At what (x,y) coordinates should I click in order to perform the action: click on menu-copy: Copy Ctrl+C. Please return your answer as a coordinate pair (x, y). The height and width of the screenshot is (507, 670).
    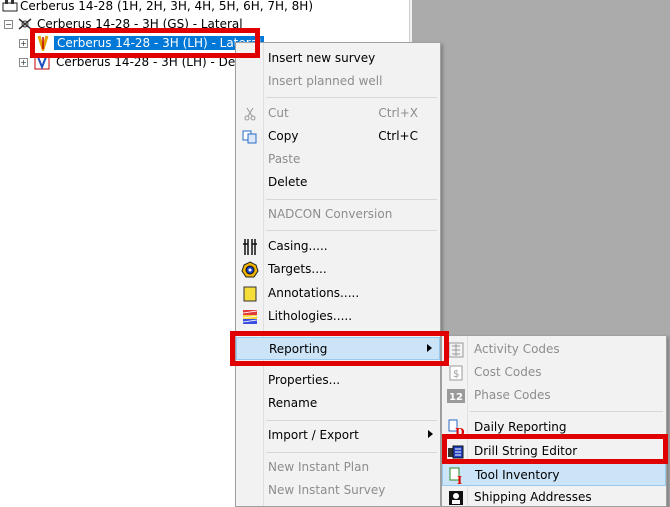
    Looking at the image, I should click on (338, 136).